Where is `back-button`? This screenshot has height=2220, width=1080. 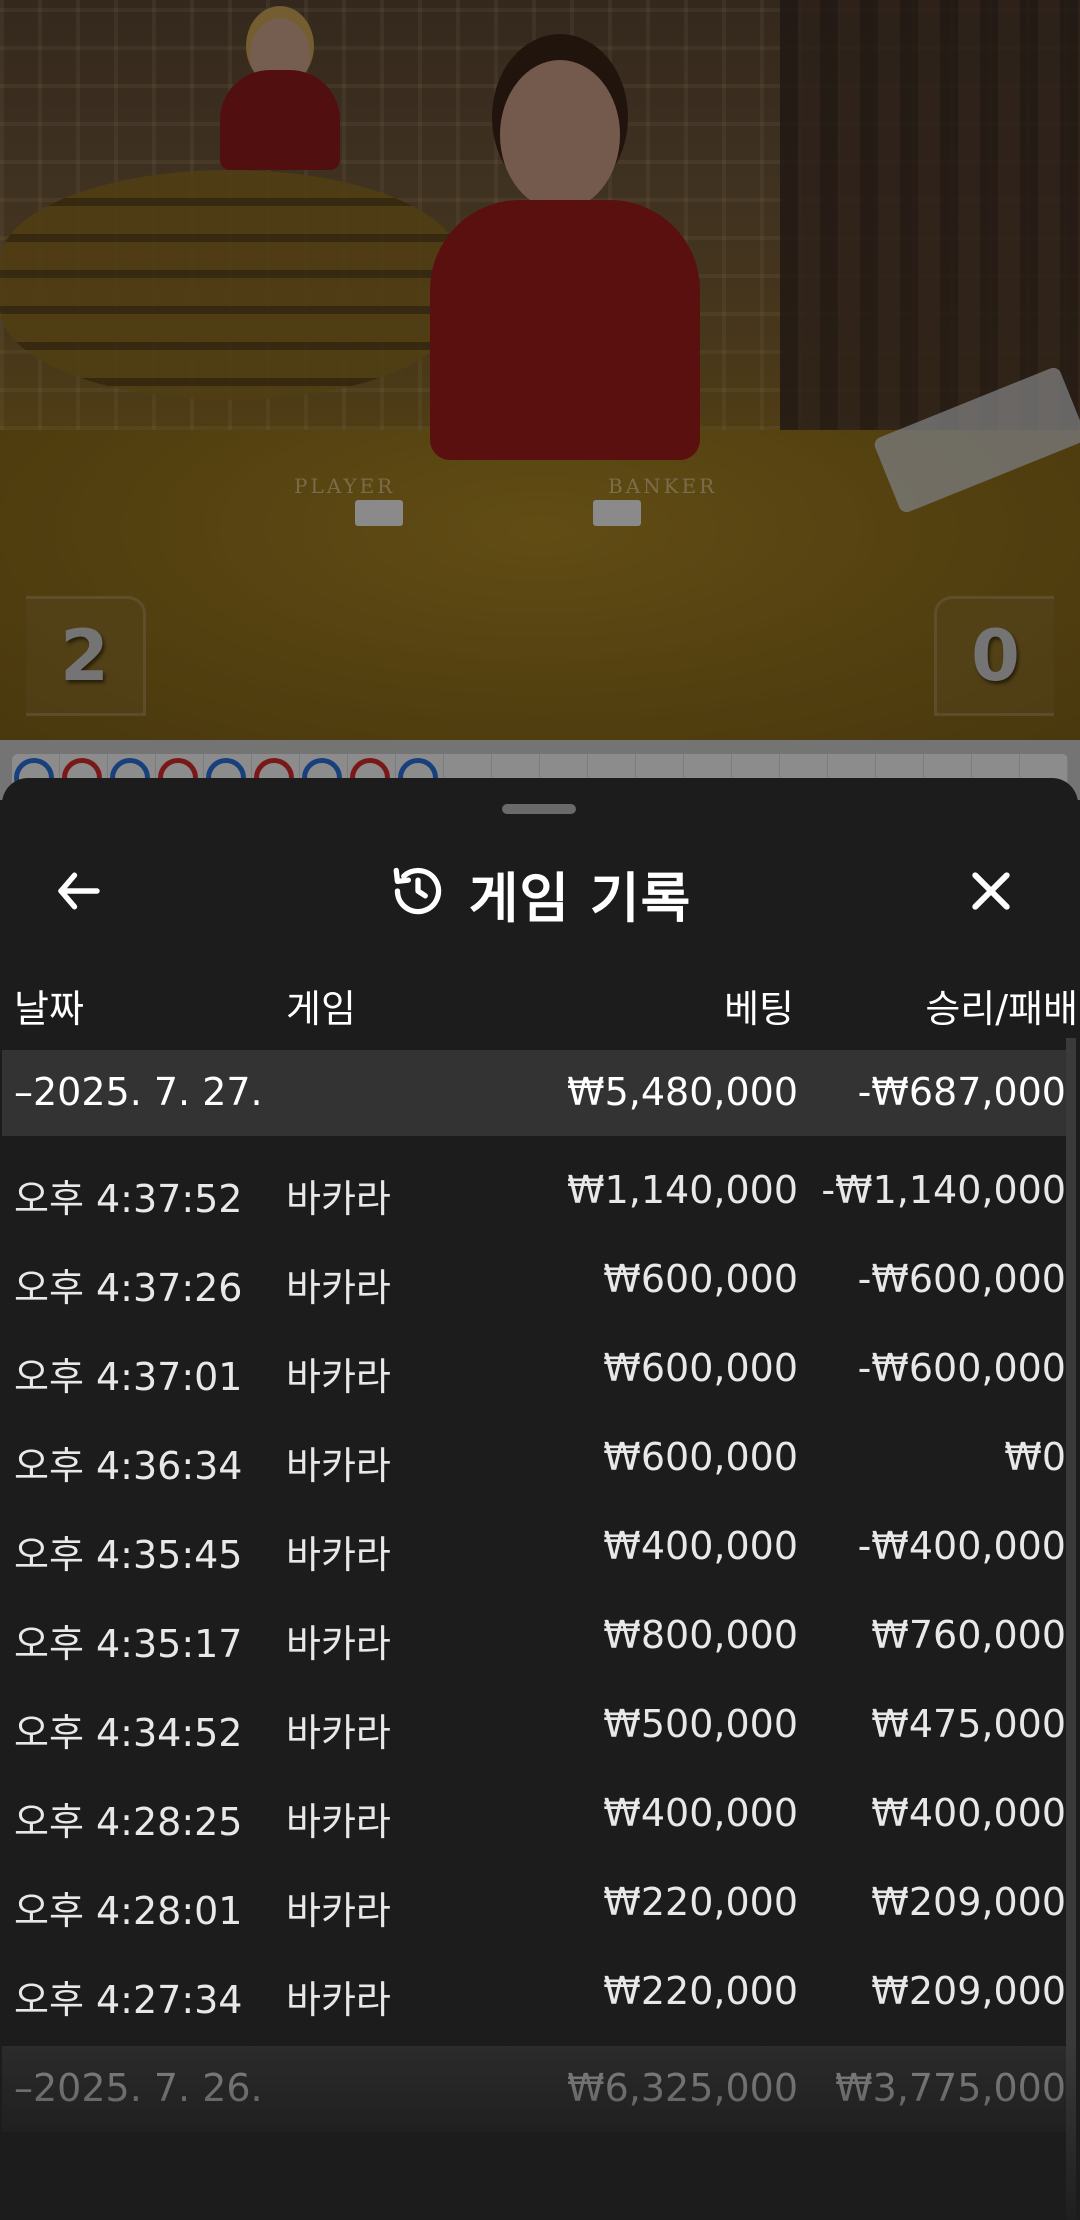 back-button is located at coordinates (79, 893).